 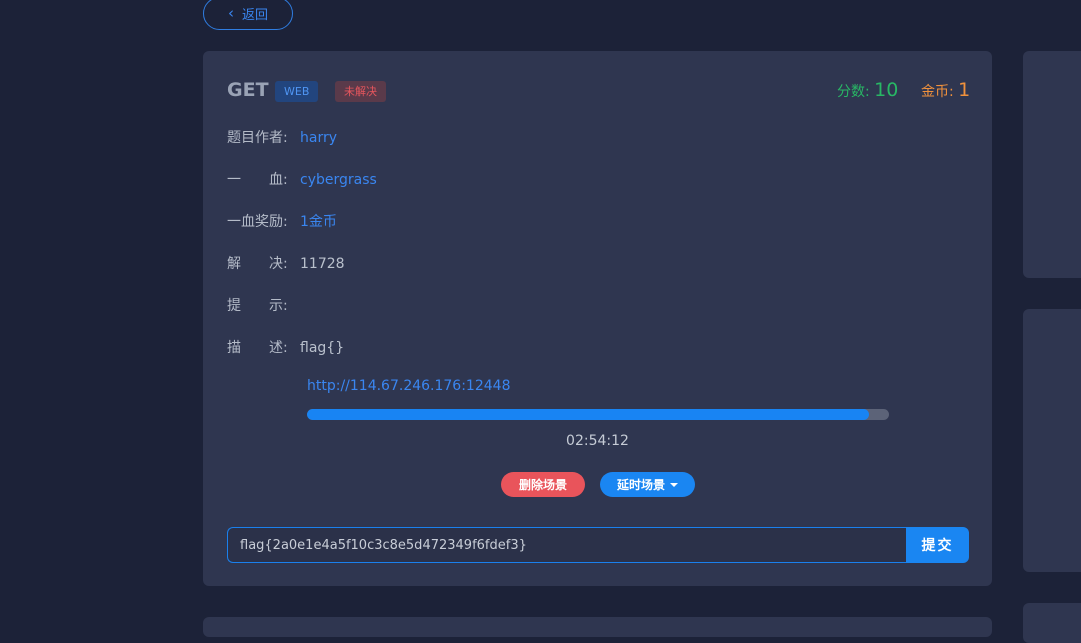 What do you see at coordinates (588, 414) in the screenshot?
I see `progress-fill` at bounding box center [588, 414].